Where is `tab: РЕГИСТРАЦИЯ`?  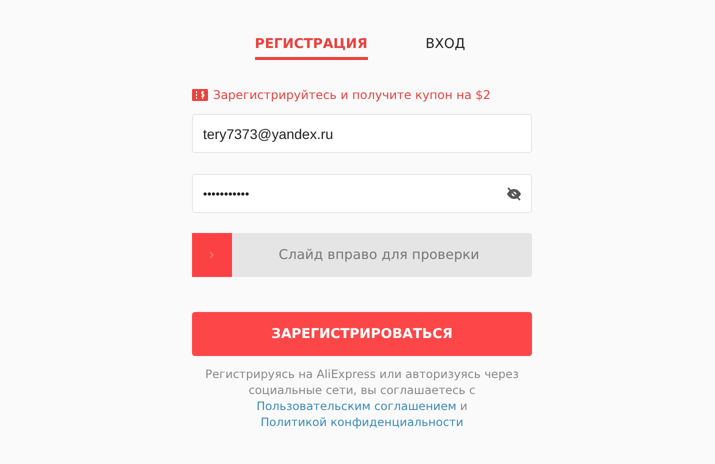 tab: РЕГИСТРАЦИЯ is located at coordinates (311, 48).